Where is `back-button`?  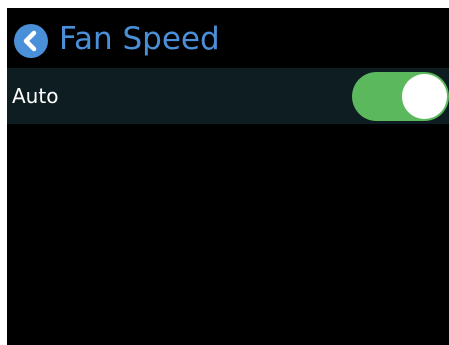 back-button is located at coordinates (31, 41).